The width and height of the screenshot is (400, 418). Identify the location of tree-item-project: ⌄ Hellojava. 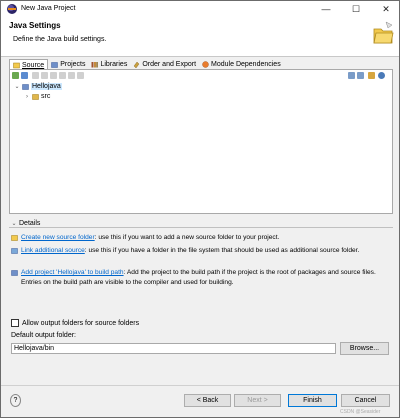
(38, 86).